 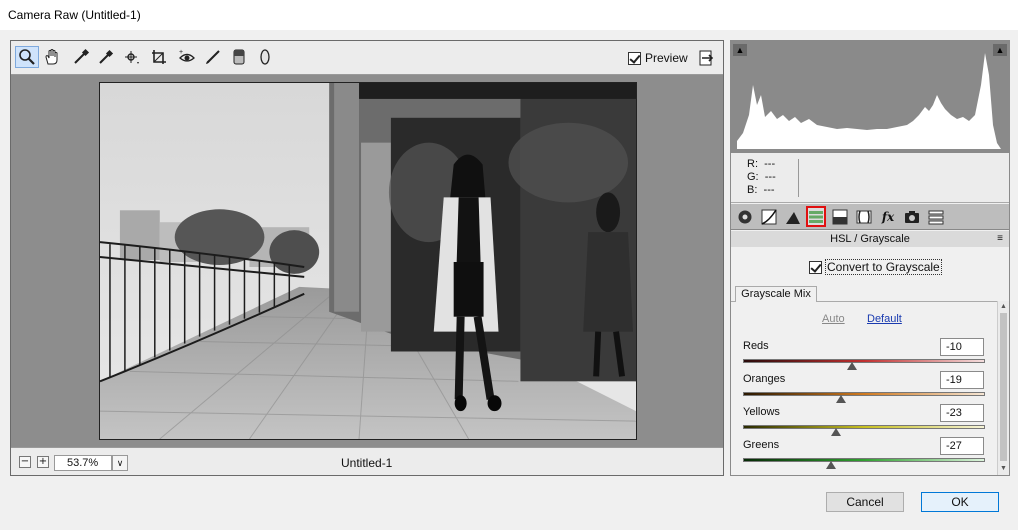 What do you see at coordinates (869, 101) in the screenshot?
I see `histogram-graph` at bounding box center [869, 101].